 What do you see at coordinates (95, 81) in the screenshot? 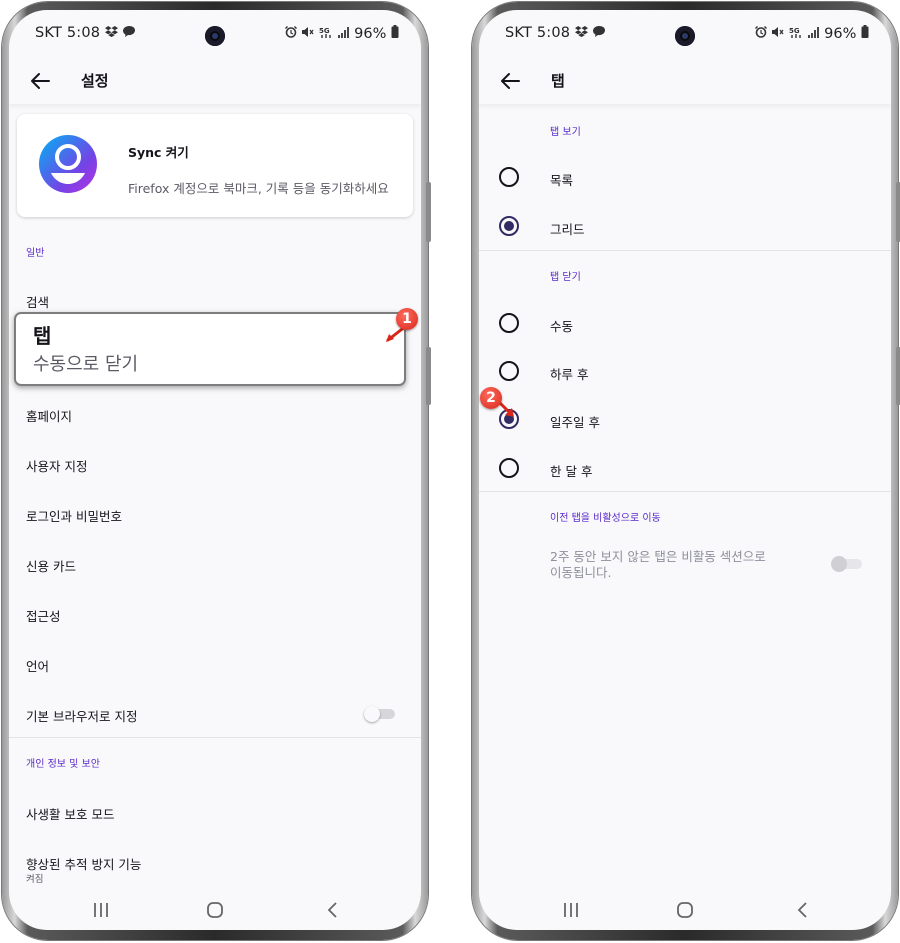
I see `page-title: 설정` at bounding box center [95, 81].